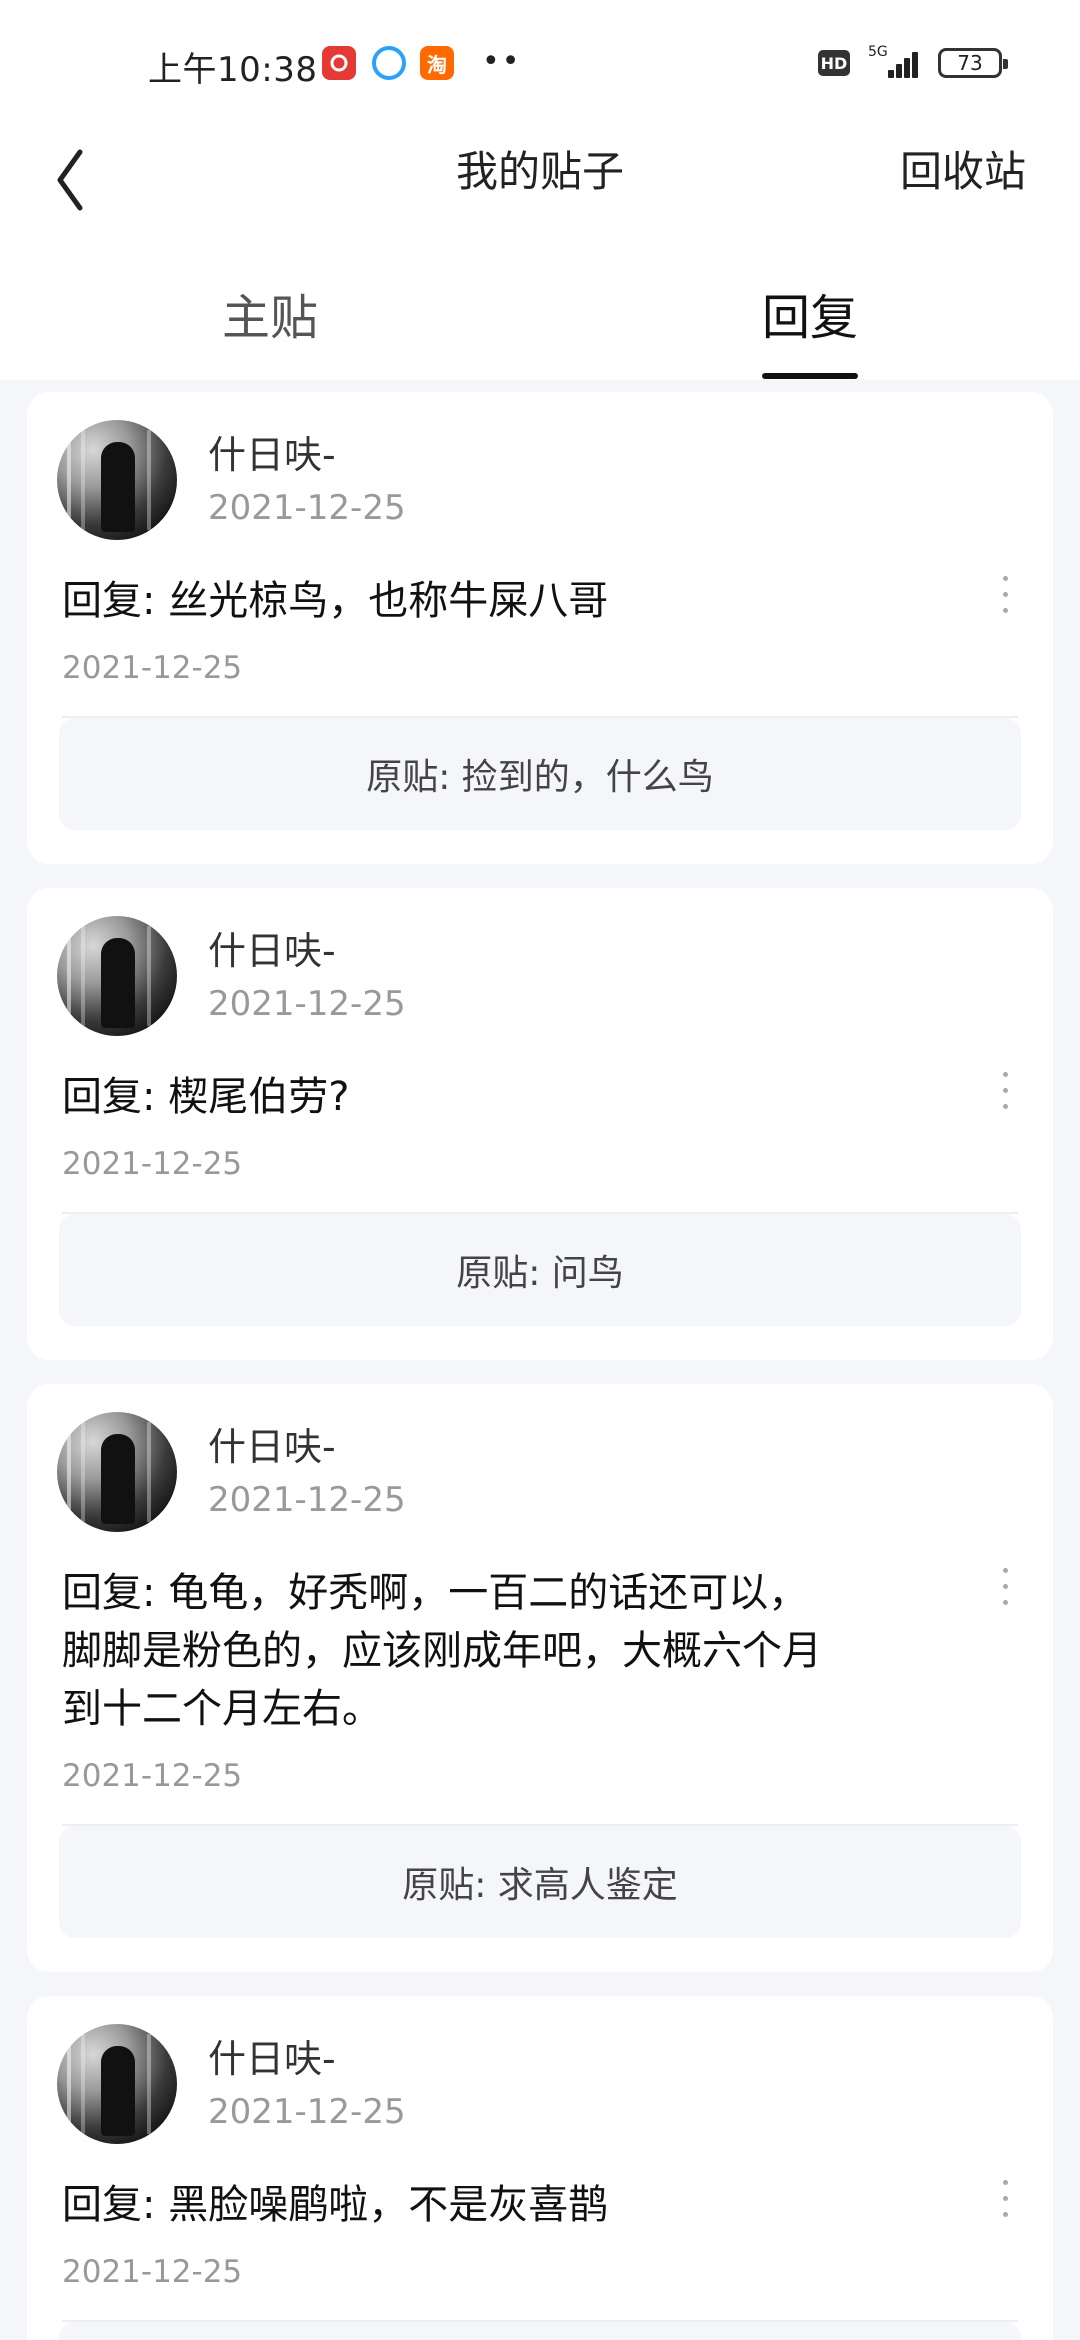 The height and width of the screenshot is (2340, 1080). Describe the element at coordinates (878, 52) in the screenshot. I see `network-type: 5G` at that location.